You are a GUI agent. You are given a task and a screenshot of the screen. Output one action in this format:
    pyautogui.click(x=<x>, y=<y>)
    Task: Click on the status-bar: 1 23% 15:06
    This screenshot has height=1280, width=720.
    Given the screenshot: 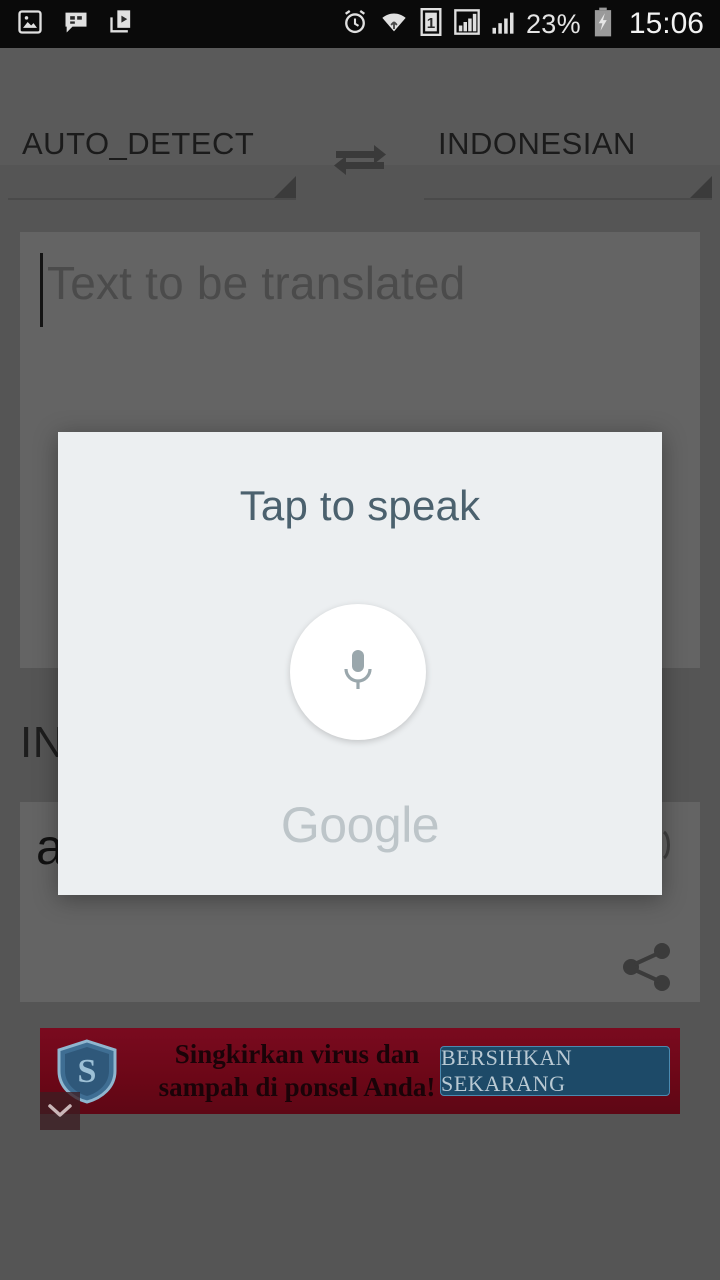 What is the action you would take?
    pyautogui.click(x=360, y=24)
    